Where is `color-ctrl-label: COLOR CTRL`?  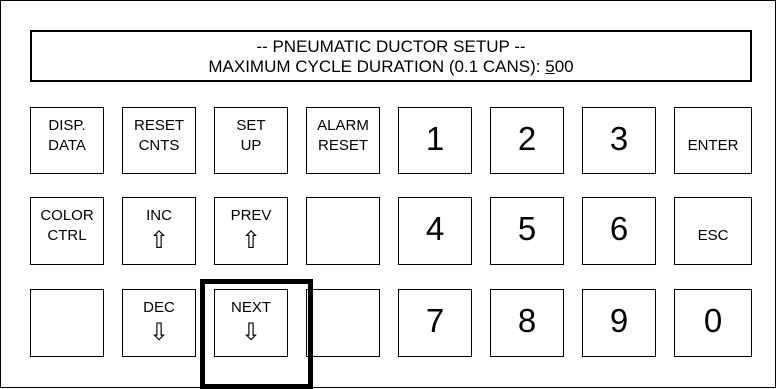 color-ctrl-label: COLOR CTRL is located at coordinates (67, 225).